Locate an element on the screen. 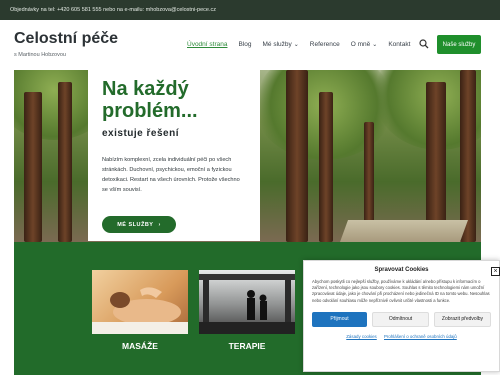 The image size is (500, 375). nav-item-about: O mně ⌄ is located at coordinates (364, 44).